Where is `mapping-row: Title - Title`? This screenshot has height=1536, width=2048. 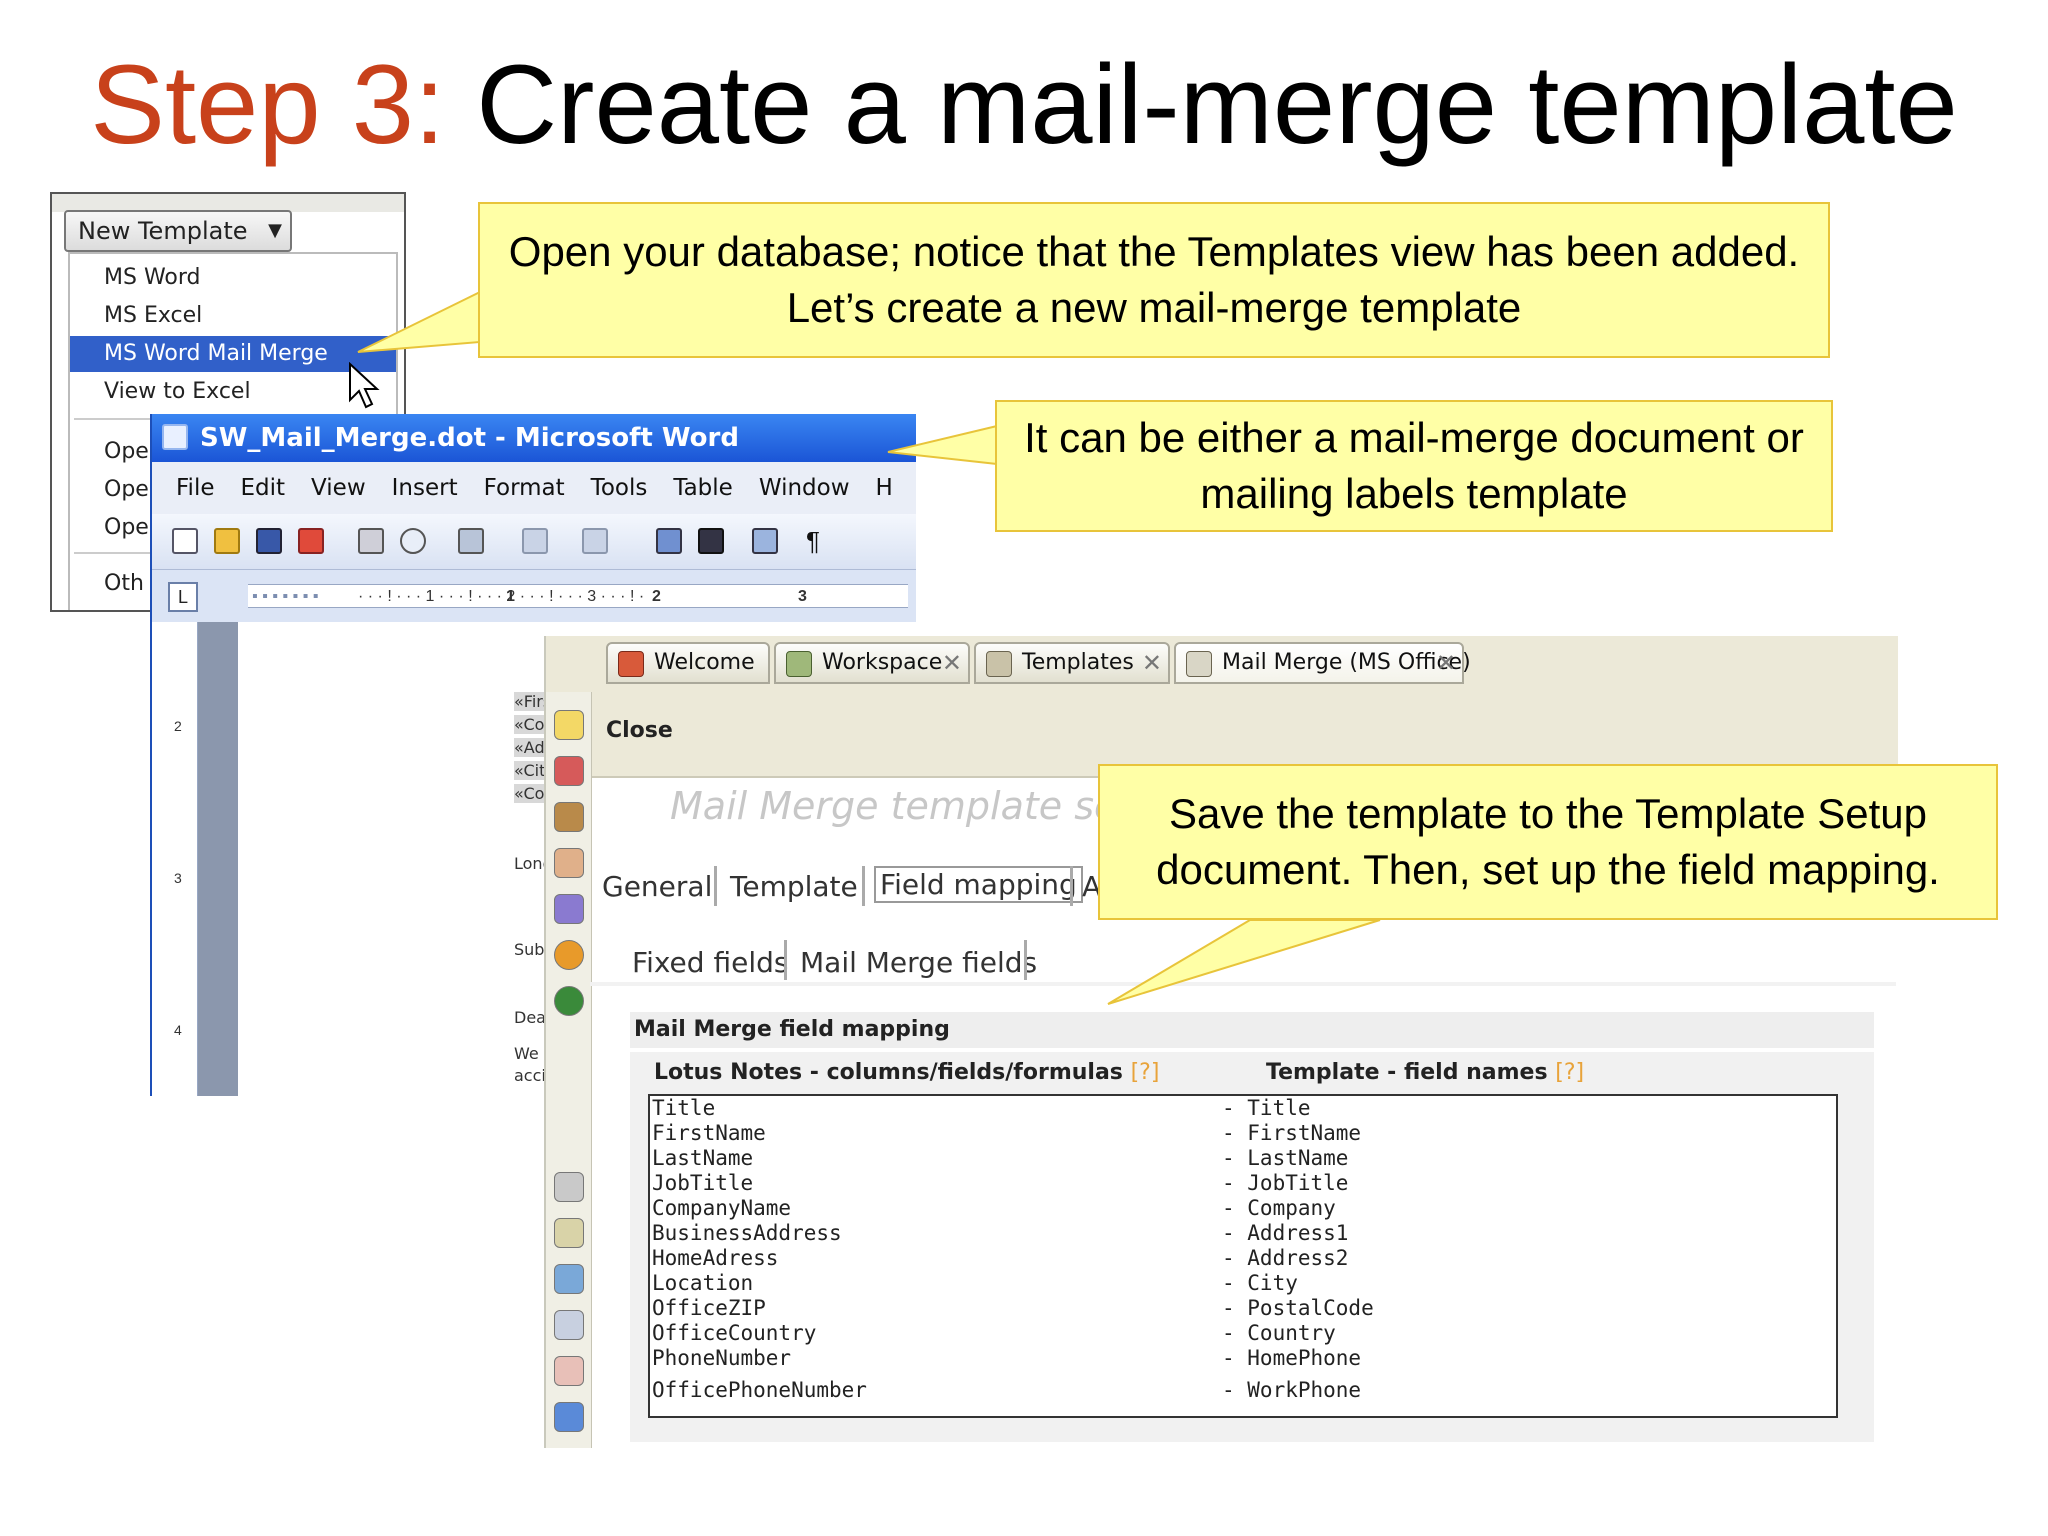 mapping-row: Title - Title is located at coordinates (981, 1108).